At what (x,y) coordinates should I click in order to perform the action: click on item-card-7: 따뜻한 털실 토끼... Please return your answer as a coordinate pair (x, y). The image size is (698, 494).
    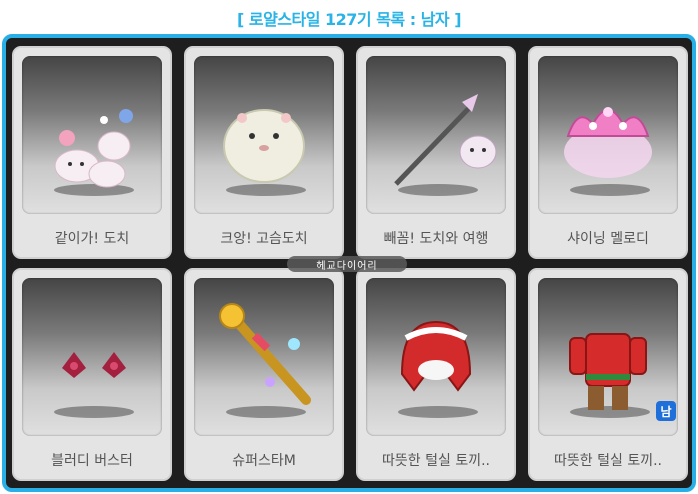
    Looking at the image, I should click on (436, 374).